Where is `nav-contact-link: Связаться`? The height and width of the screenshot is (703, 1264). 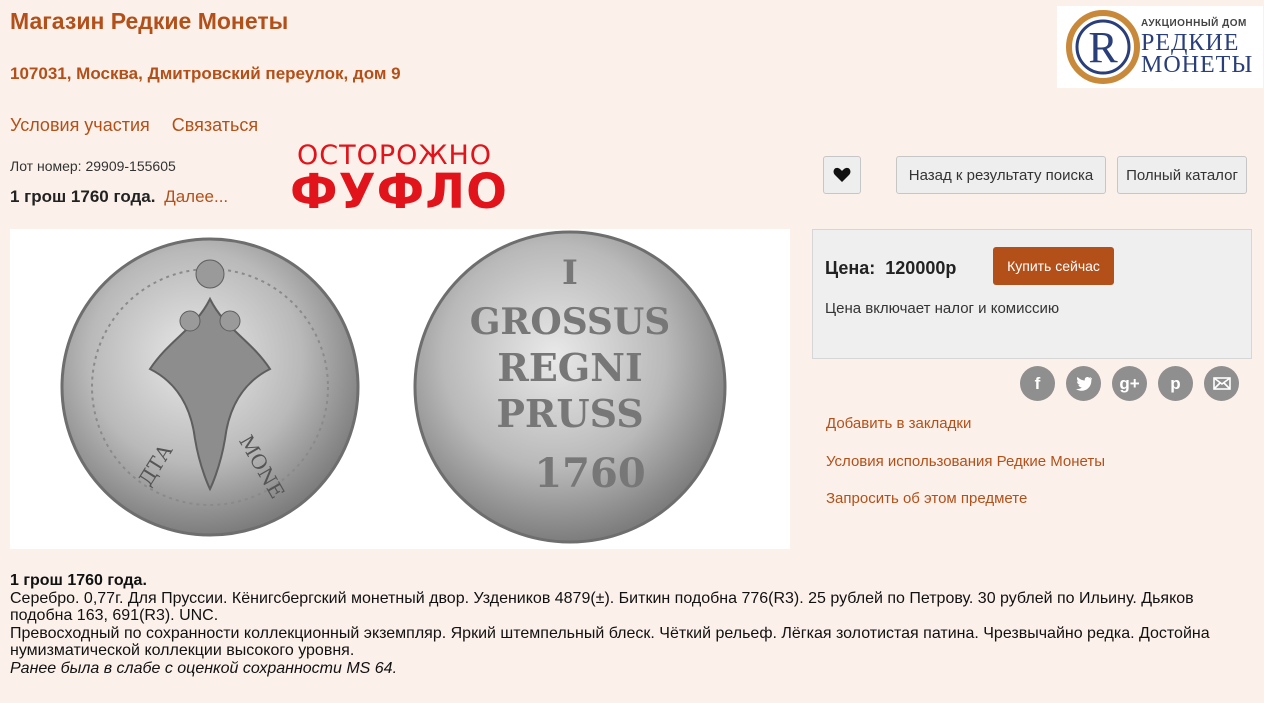 nav-contact-link: Связаться is located at coordinates (215, 125).